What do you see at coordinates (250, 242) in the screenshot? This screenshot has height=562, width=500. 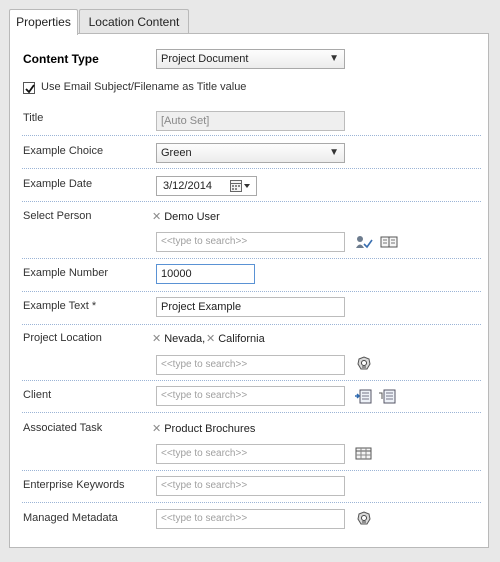 I see `select-person-search-input: <<type to search>>` at bounding box center [250, 242].